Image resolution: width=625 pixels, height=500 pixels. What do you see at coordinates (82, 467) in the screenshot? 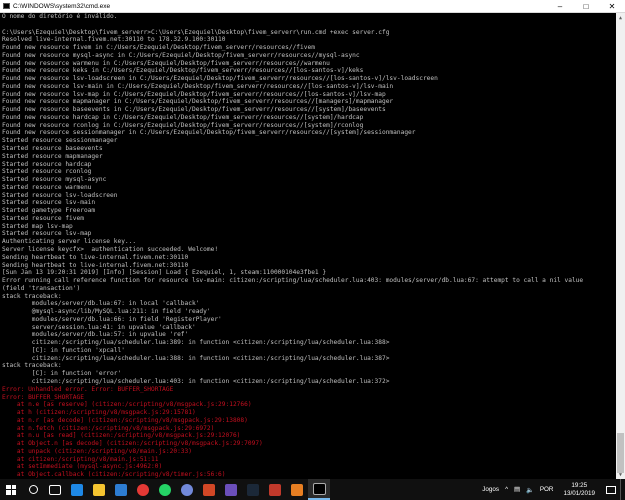
I see `console-line: at setImmediate (mysql-async.js:4962:0)` at bounding box center [82, 467].